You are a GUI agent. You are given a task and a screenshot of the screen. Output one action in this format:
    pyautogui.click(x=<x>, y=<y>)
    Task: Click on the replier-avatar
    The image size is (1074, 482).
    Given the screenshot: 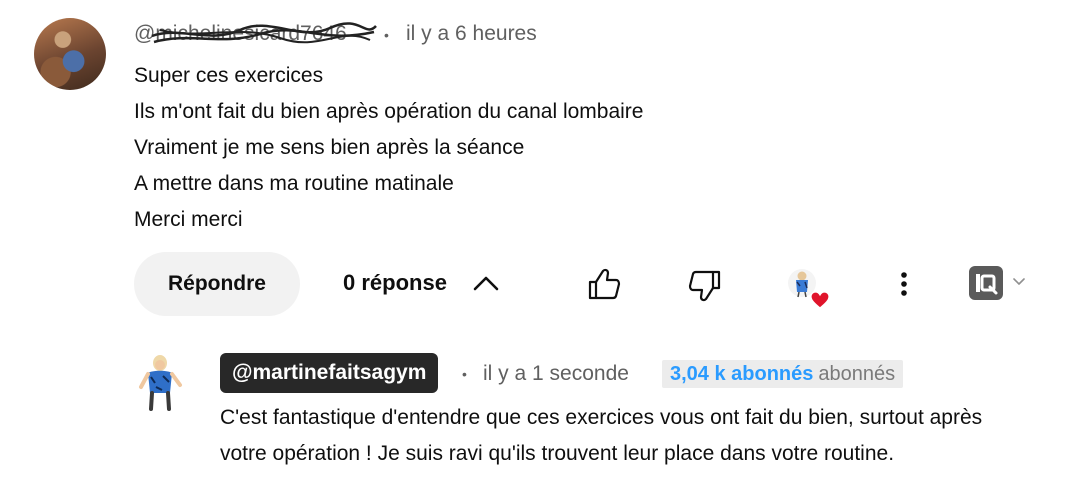 What is the action you would take?
    pyautogui.click(x=160, y=383)
    